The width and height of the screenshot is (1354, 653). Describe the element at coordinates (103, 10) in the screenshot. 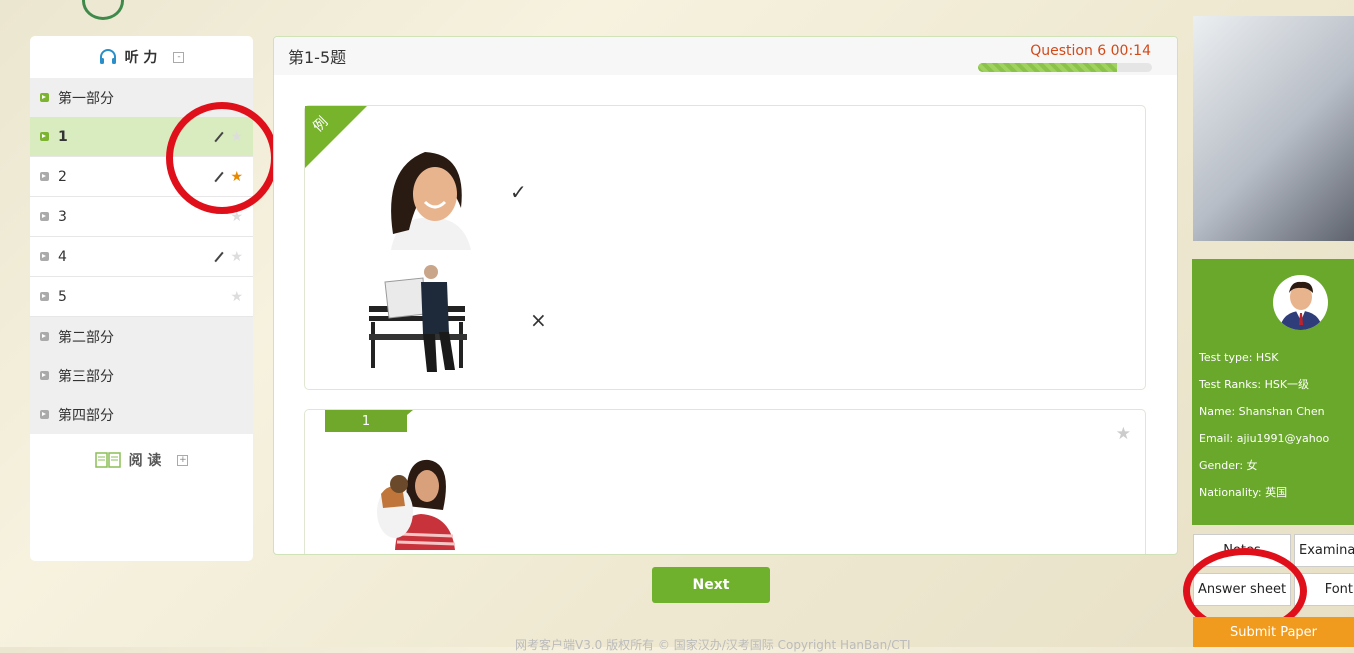

I see `logo` at that location.